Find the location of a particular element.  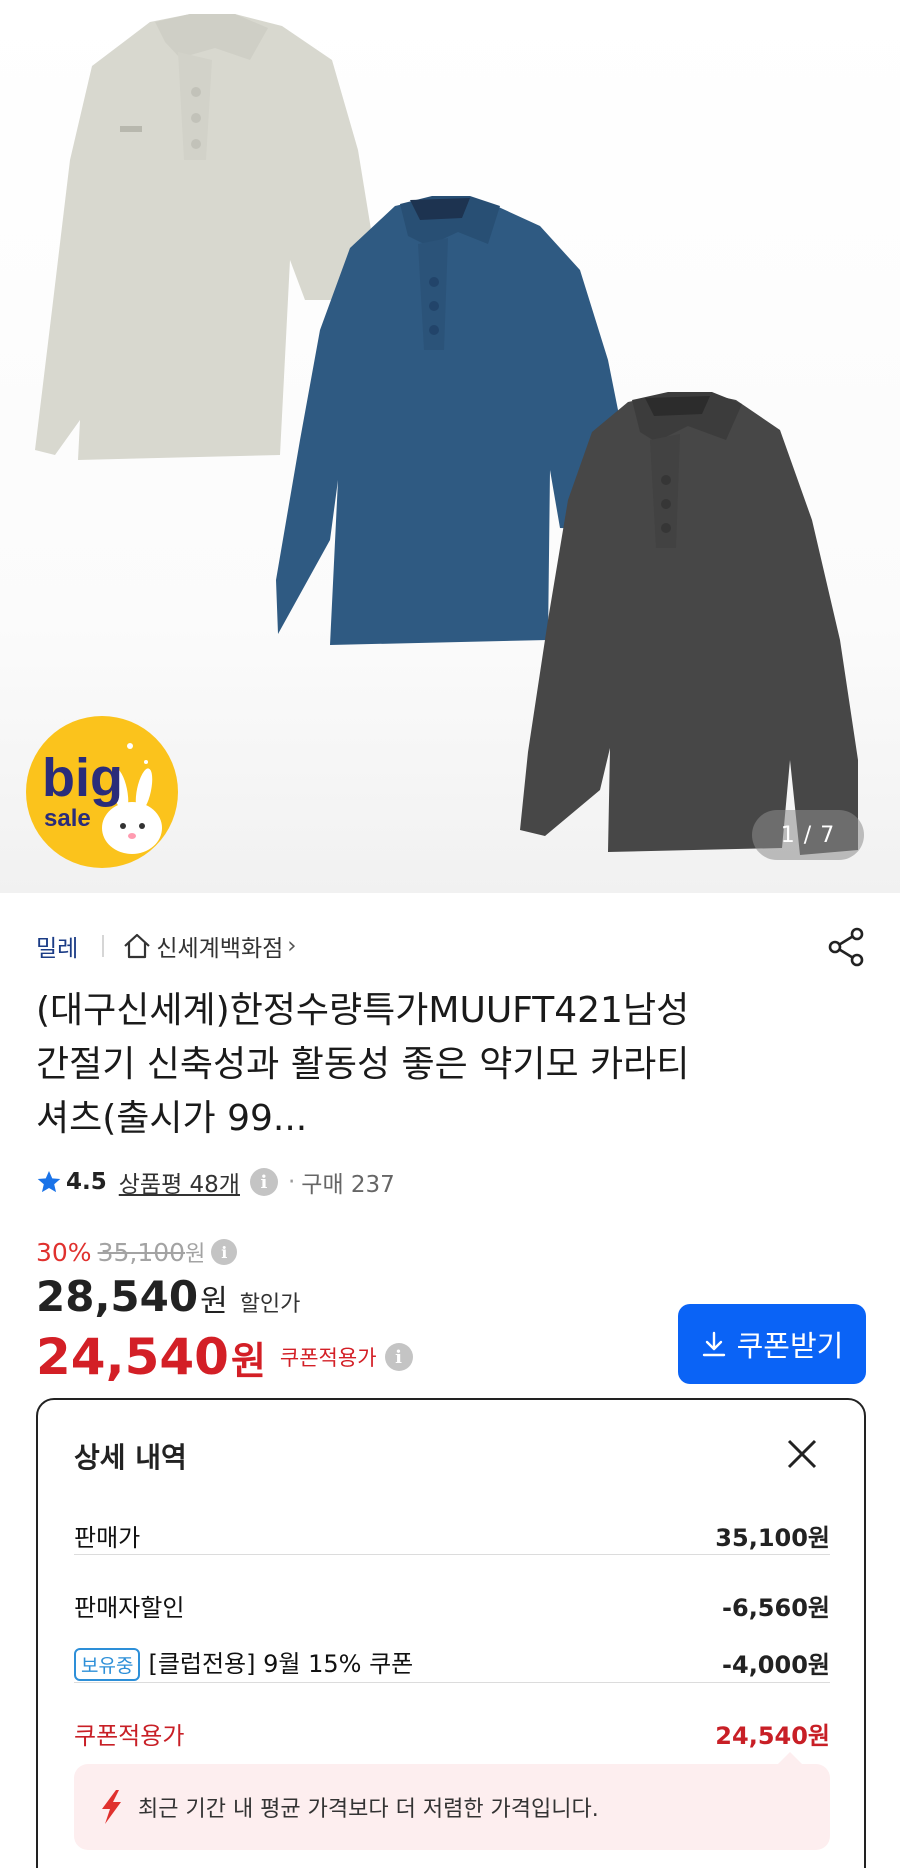

coupon-price: 24,540 is located at coordinates (132, 1357).